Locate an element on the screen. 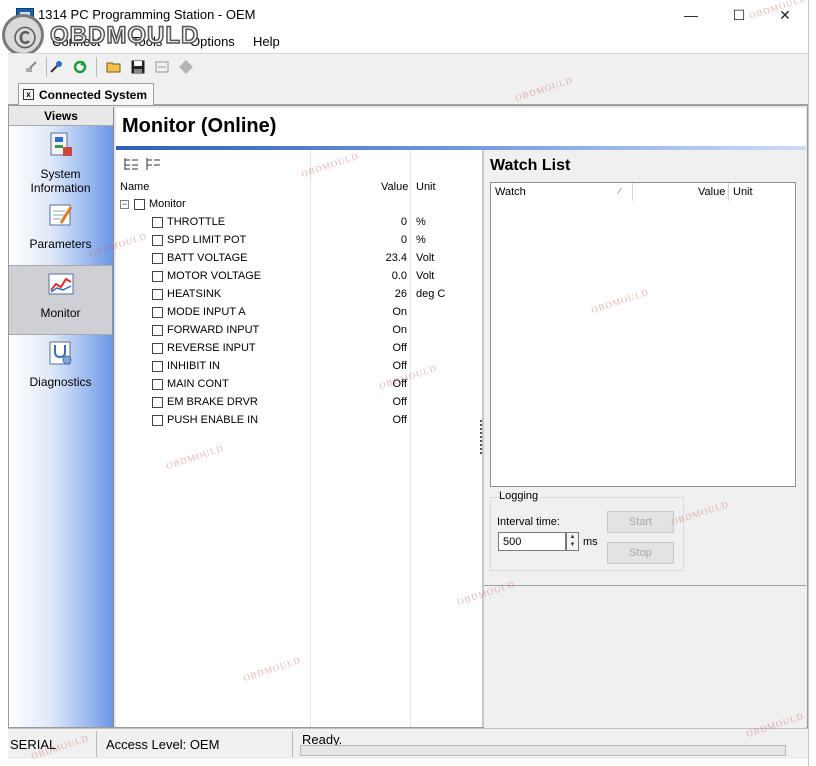 The width and height of the screenshot is (816, 766). watch-column-header-watch: Watch is located at coordinates (510, 192).